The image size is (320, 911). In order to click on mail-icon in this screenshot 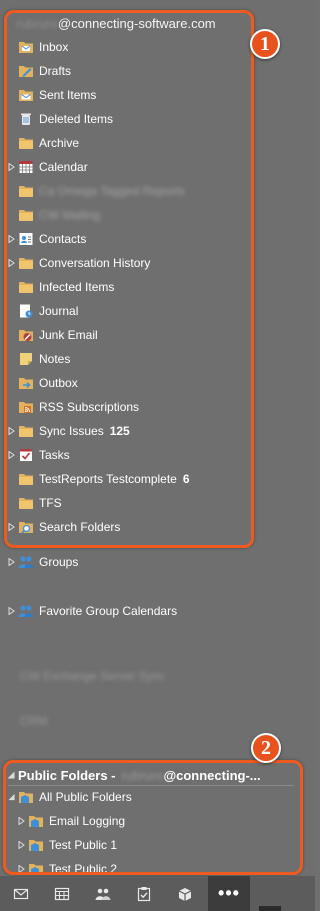, I will do `click(20, 893)`.